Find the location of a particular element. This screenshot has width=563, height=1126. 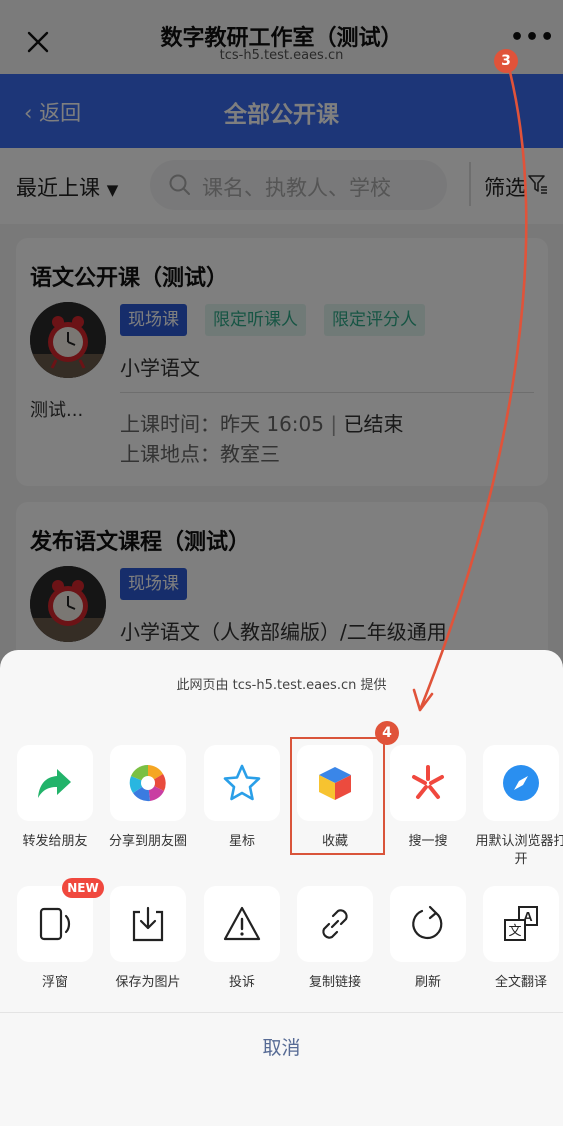

step-badge-4: 4 is located at coordinates (387, 733).